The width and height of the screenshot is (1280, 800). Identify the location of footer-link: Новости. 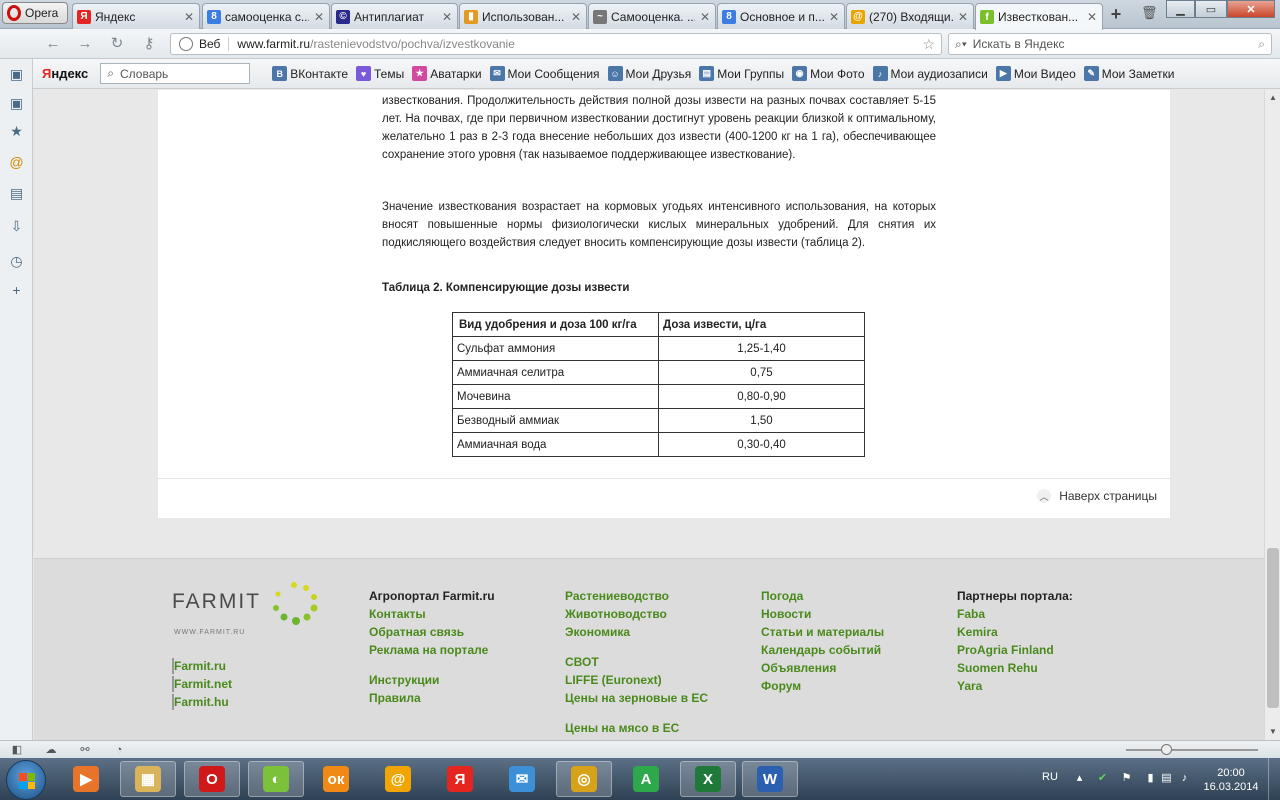
(822, 614).